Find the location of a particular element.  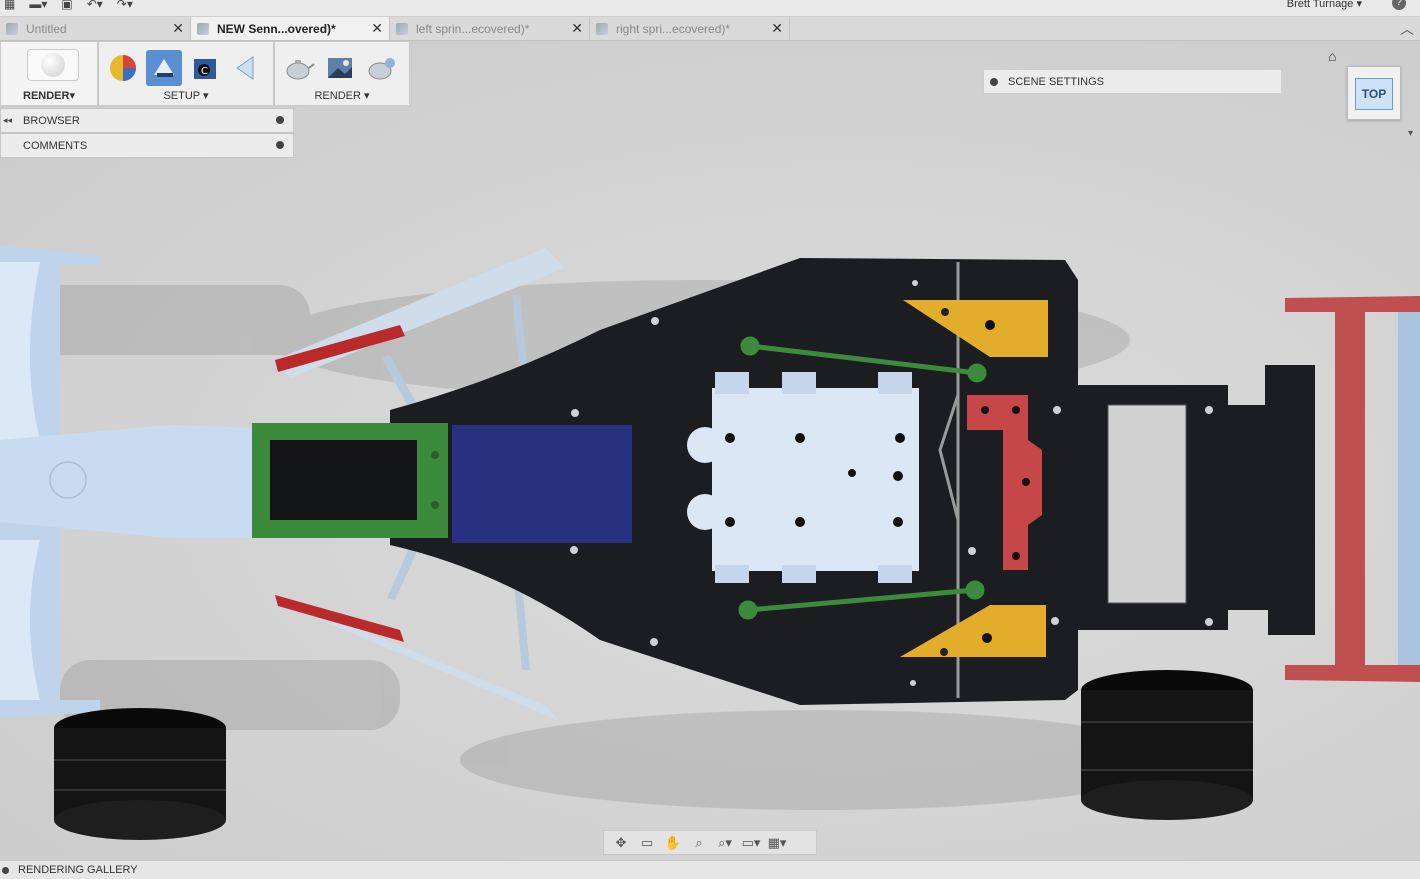

teapot-icon is located at coordinates (300, 70).